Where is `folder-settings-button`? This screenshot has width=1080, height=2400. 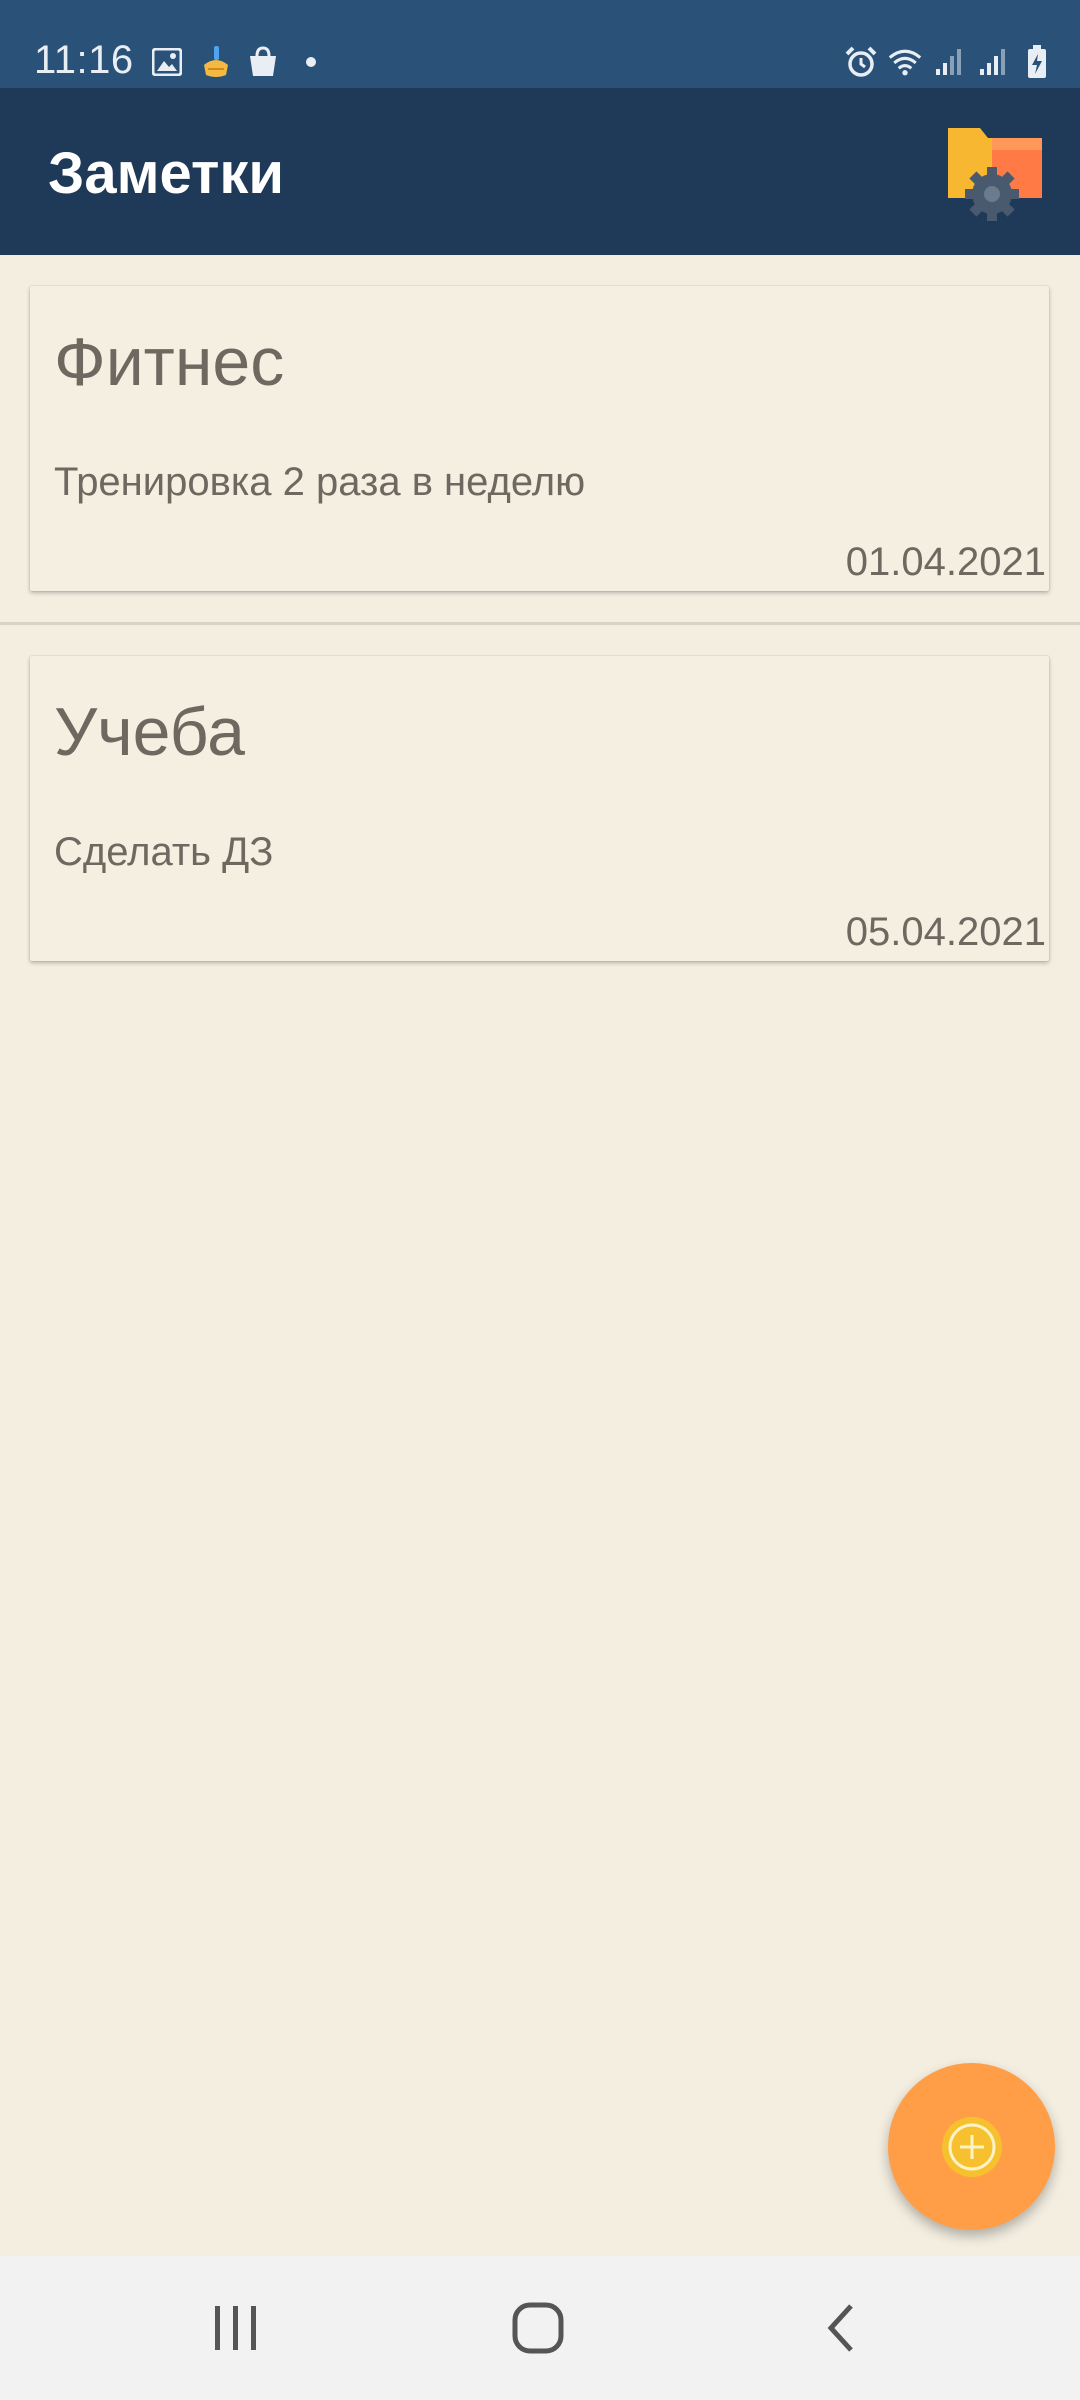 folder-settings-button is located at coordinates (995, 172).